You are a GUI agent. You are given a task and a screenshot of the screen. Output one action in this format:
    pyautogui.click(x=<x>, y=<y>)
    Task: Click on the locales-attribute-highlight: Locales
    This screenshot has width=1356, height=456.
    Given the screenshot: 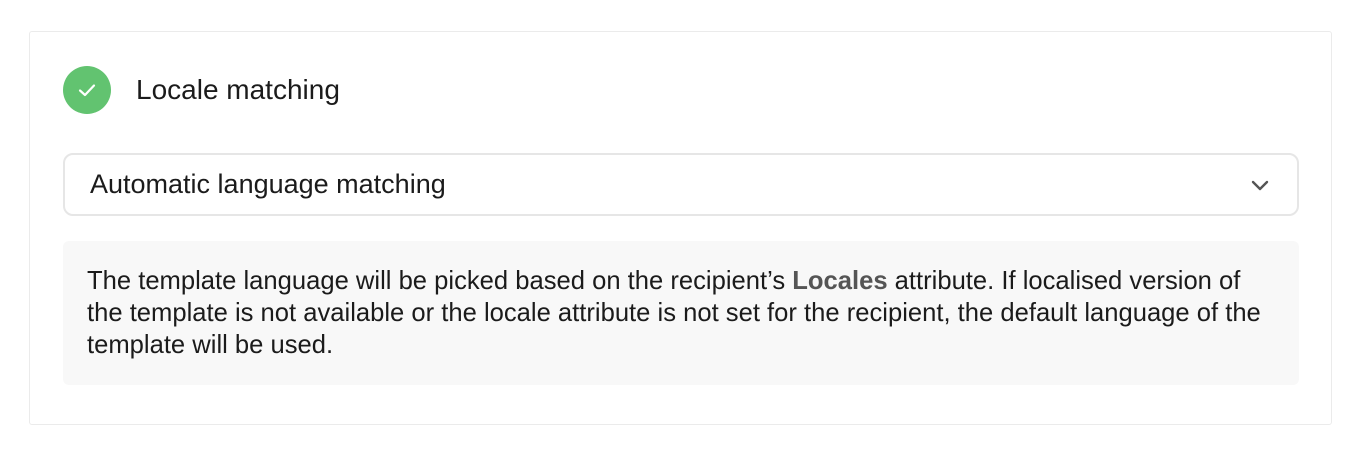 What is the action you would take?
    pyautogui.click(x=840, y=281)
    